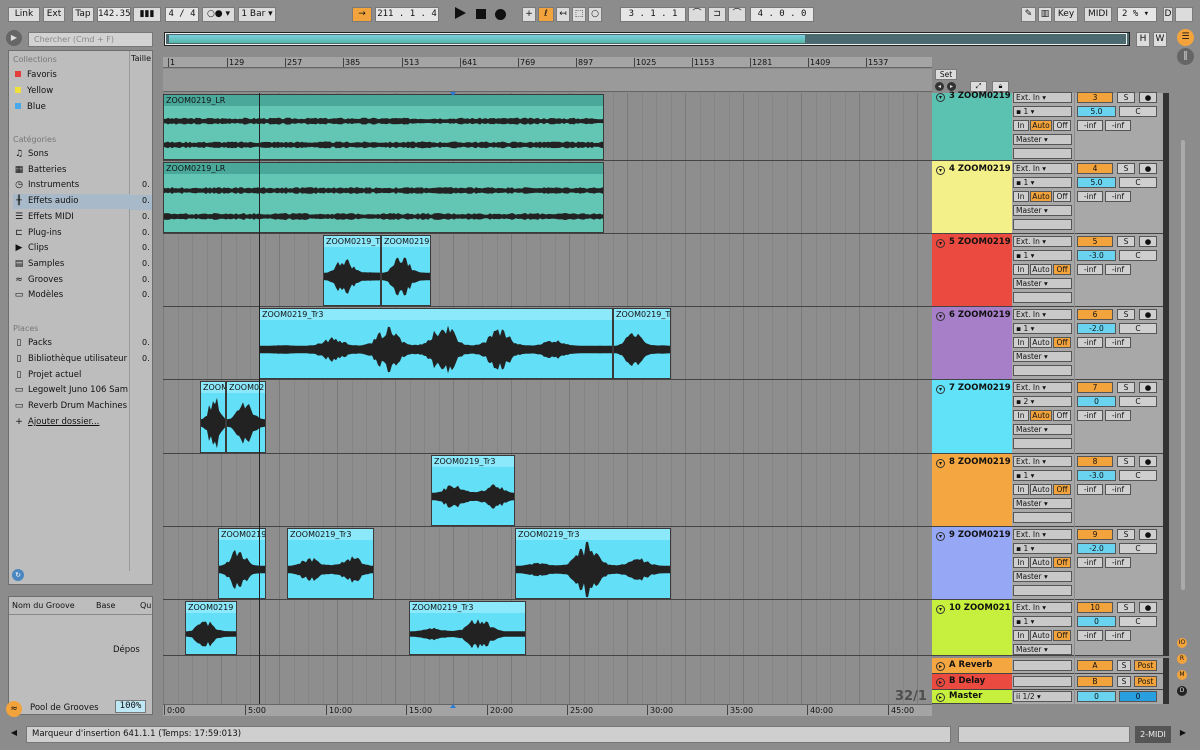  Describe the element at coordinates (14, 709) in the screenshot. I see `groove-pool-toggle-icon: ≈` at that location.